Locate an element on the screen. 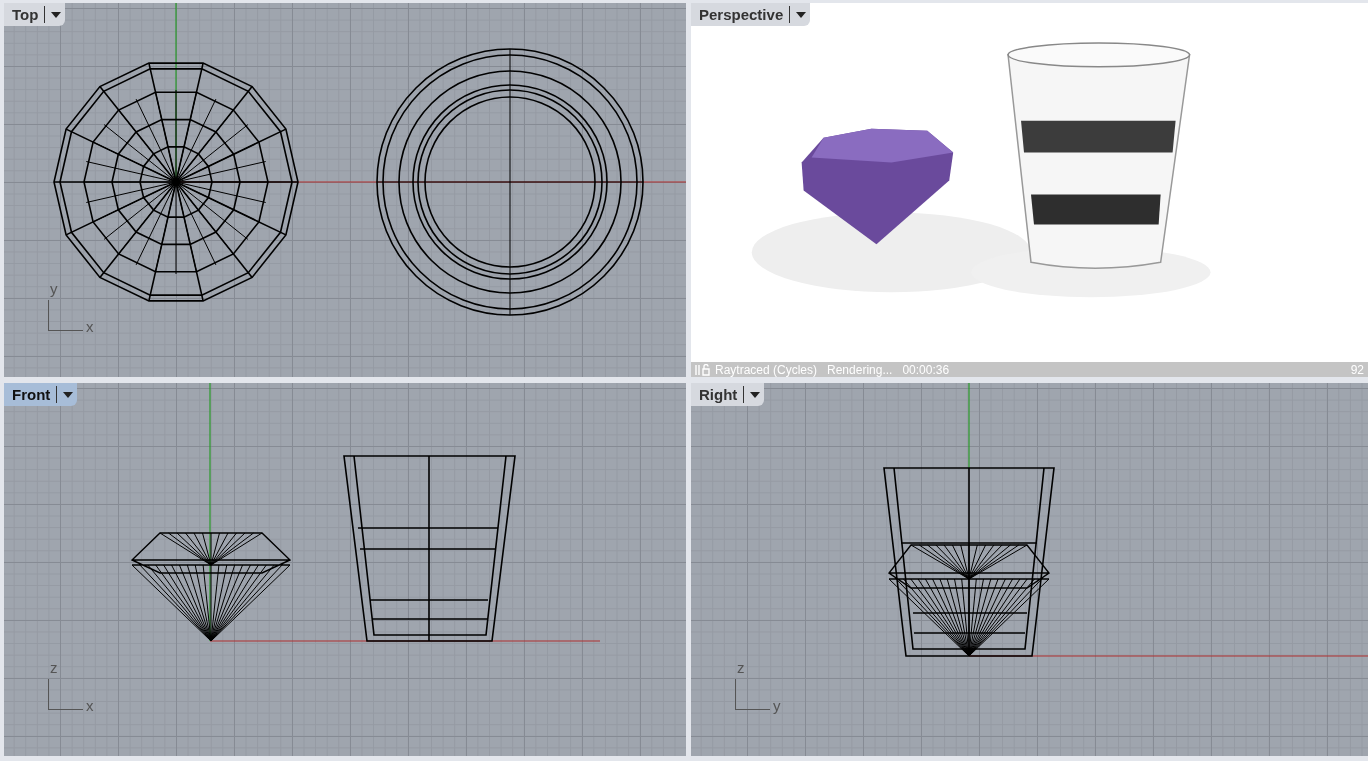 Image resolution: width=1368 pixels, height=761 pixels. viewport-tab: Right is located at coordinates (728, 394).